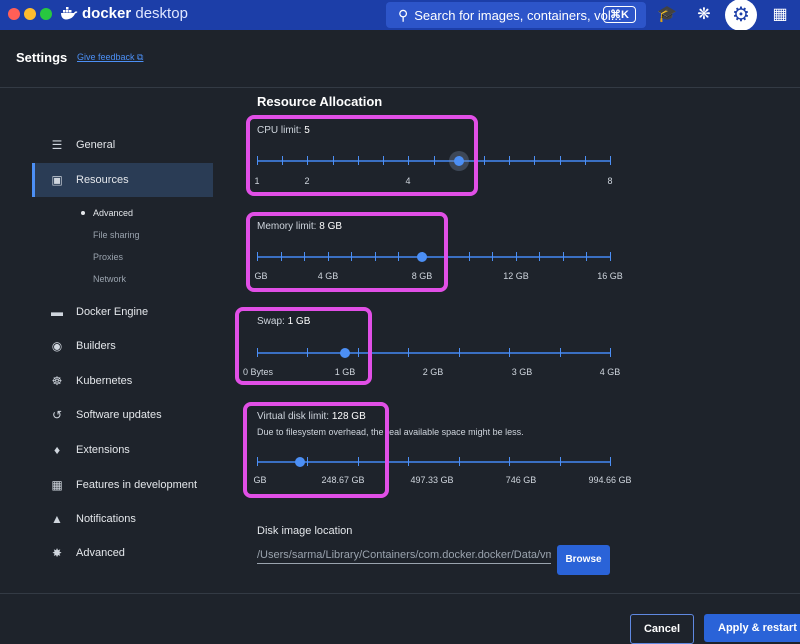  What do you see at coordinates (113, 213) in the screenshot?
I see `subitem-advanced: Advanced` at bounding box center [113, 213].